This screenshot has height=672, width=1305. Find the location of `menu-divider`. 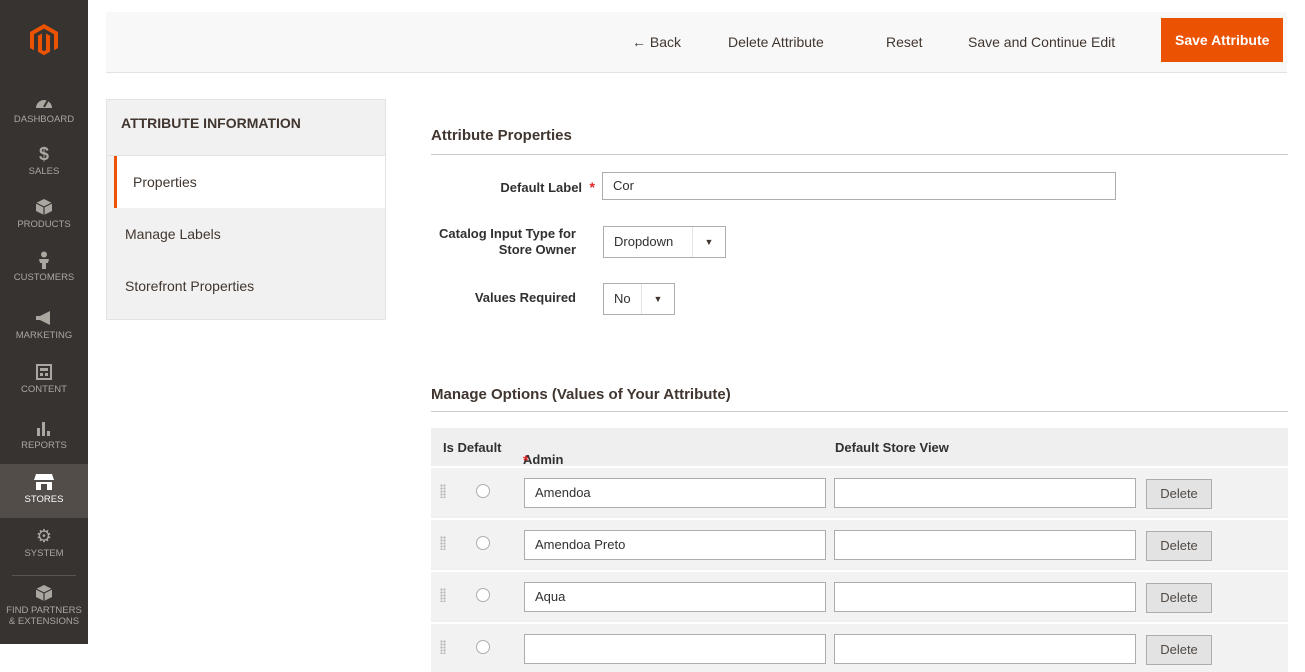

menu-divider is located at coordinates (44, 575).